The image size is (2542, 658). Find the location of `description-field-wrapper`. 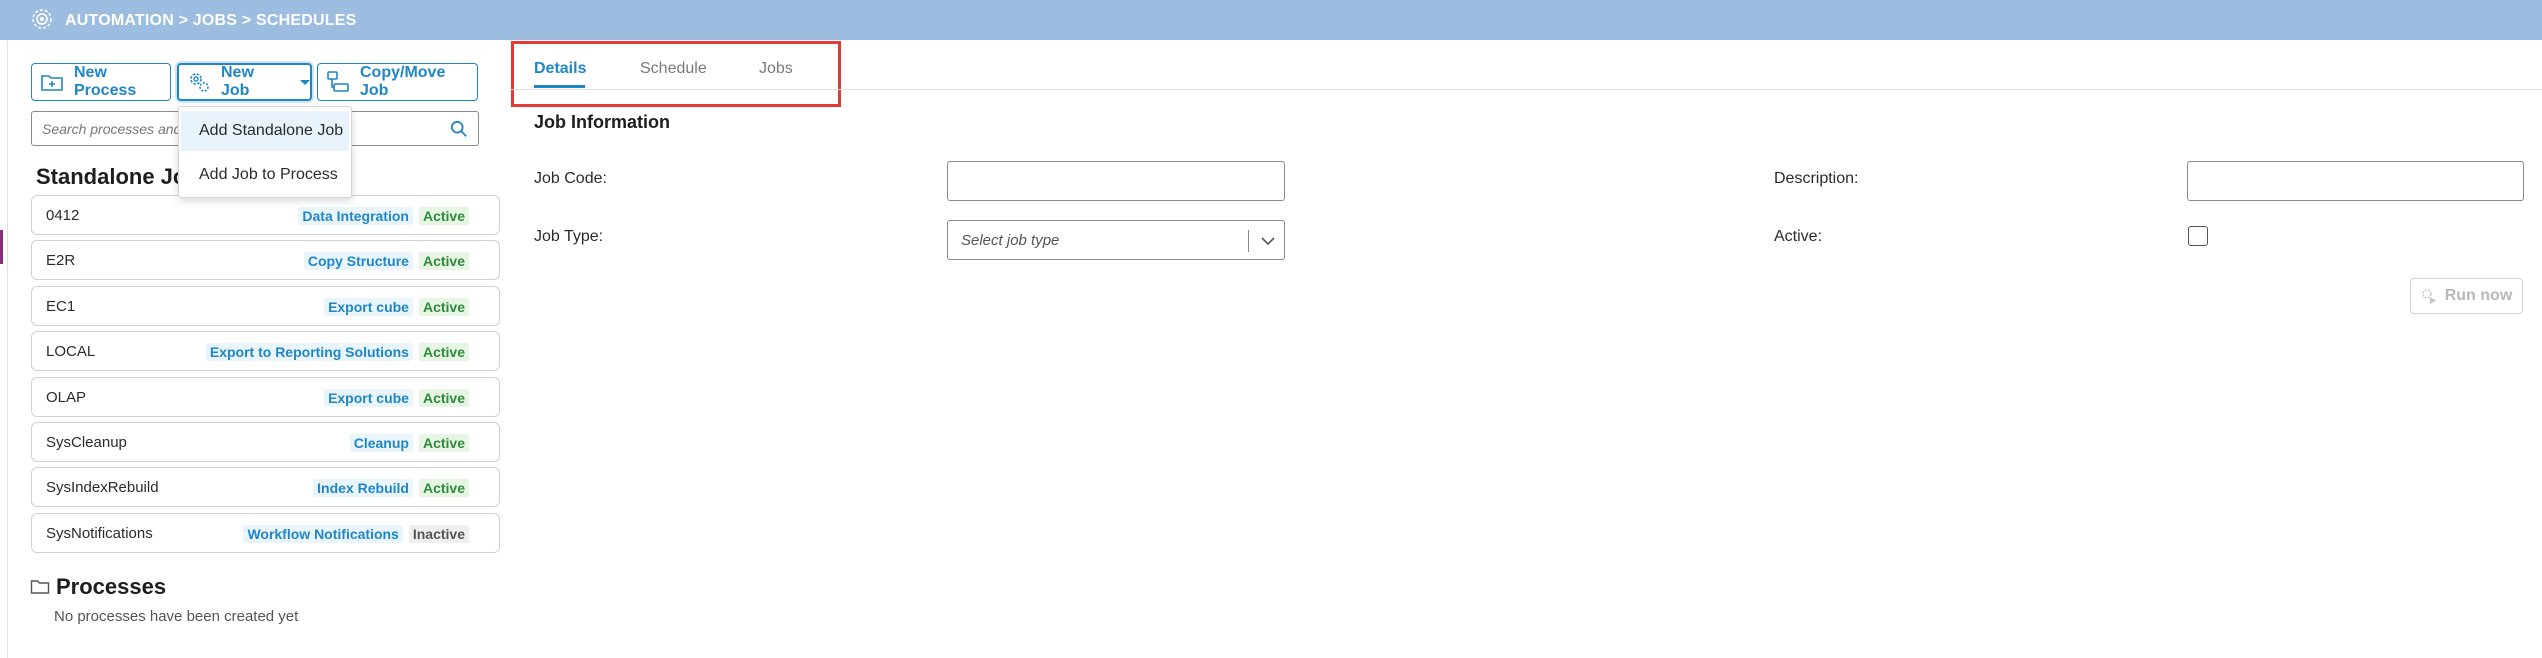

description-field-wrapper is located at coordinates (2355, 181).